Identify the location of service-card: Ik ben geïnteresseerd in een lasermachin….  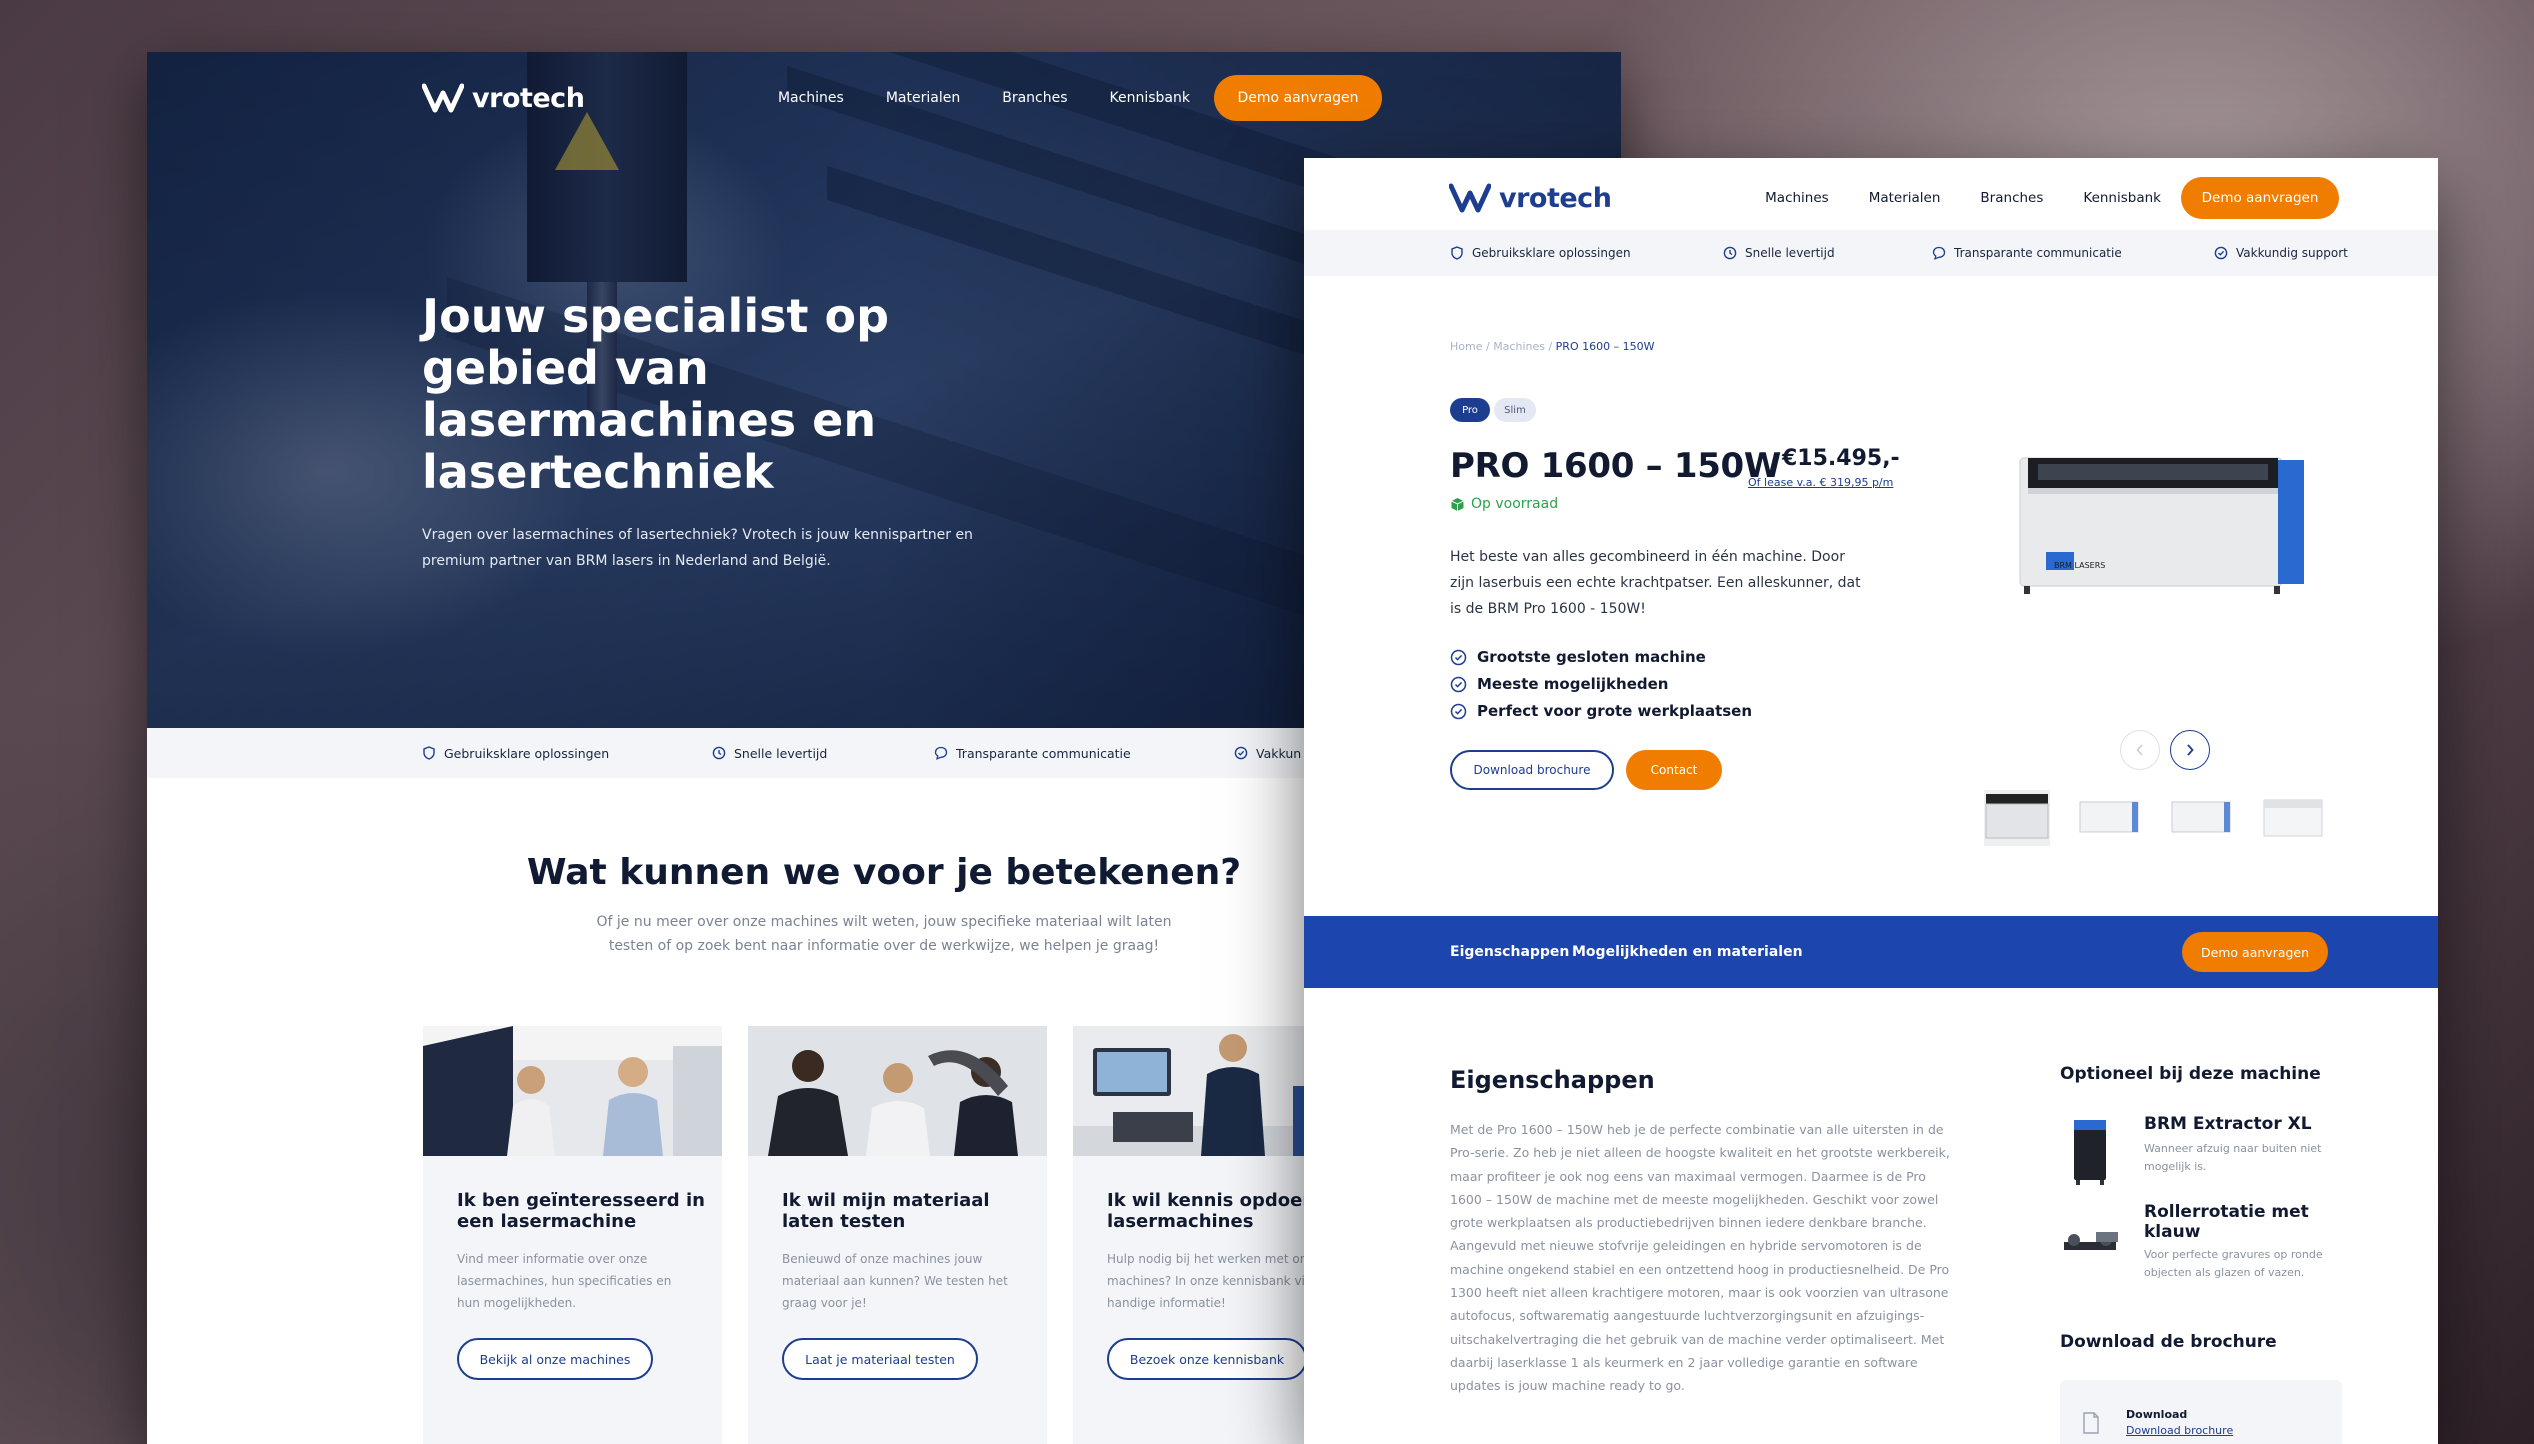
(572, 1235).